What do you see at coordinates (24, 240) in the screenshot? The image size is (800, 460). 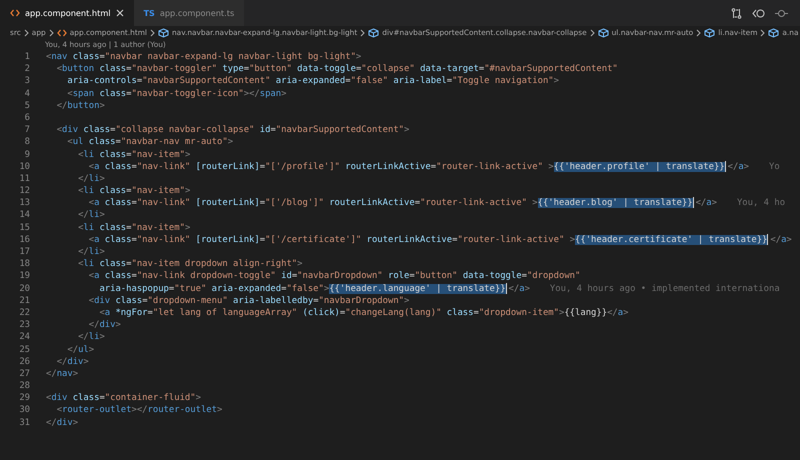 I see `line-number: 16` at bounding box center [24, 240].